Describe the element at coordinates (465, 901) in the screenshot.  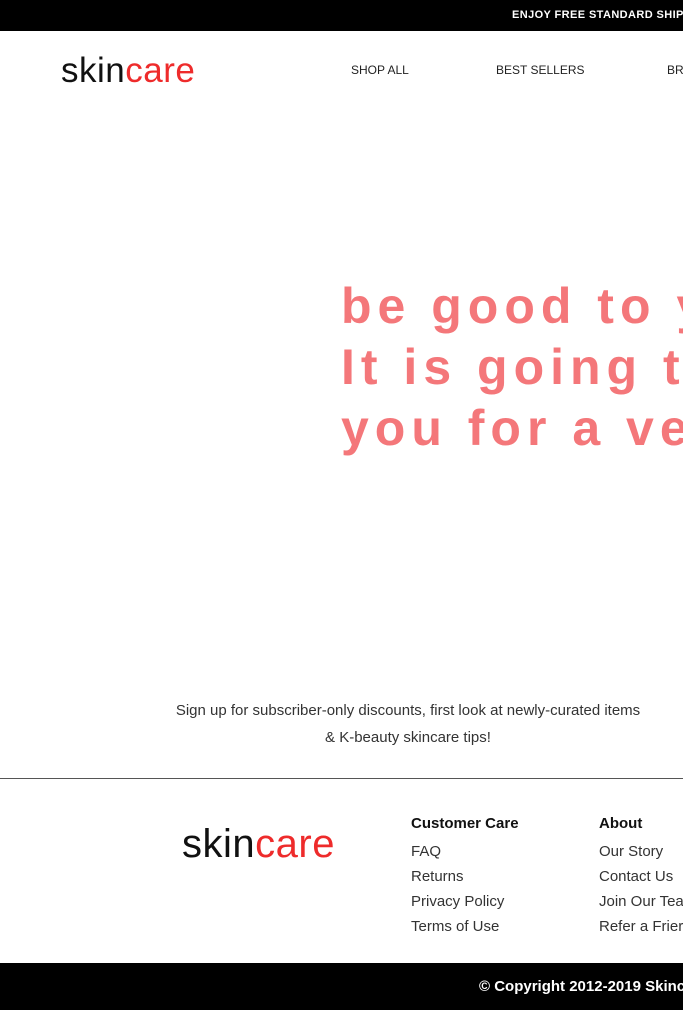
I see `footer-link-privacy-policy: Privacy Policy` at that location.